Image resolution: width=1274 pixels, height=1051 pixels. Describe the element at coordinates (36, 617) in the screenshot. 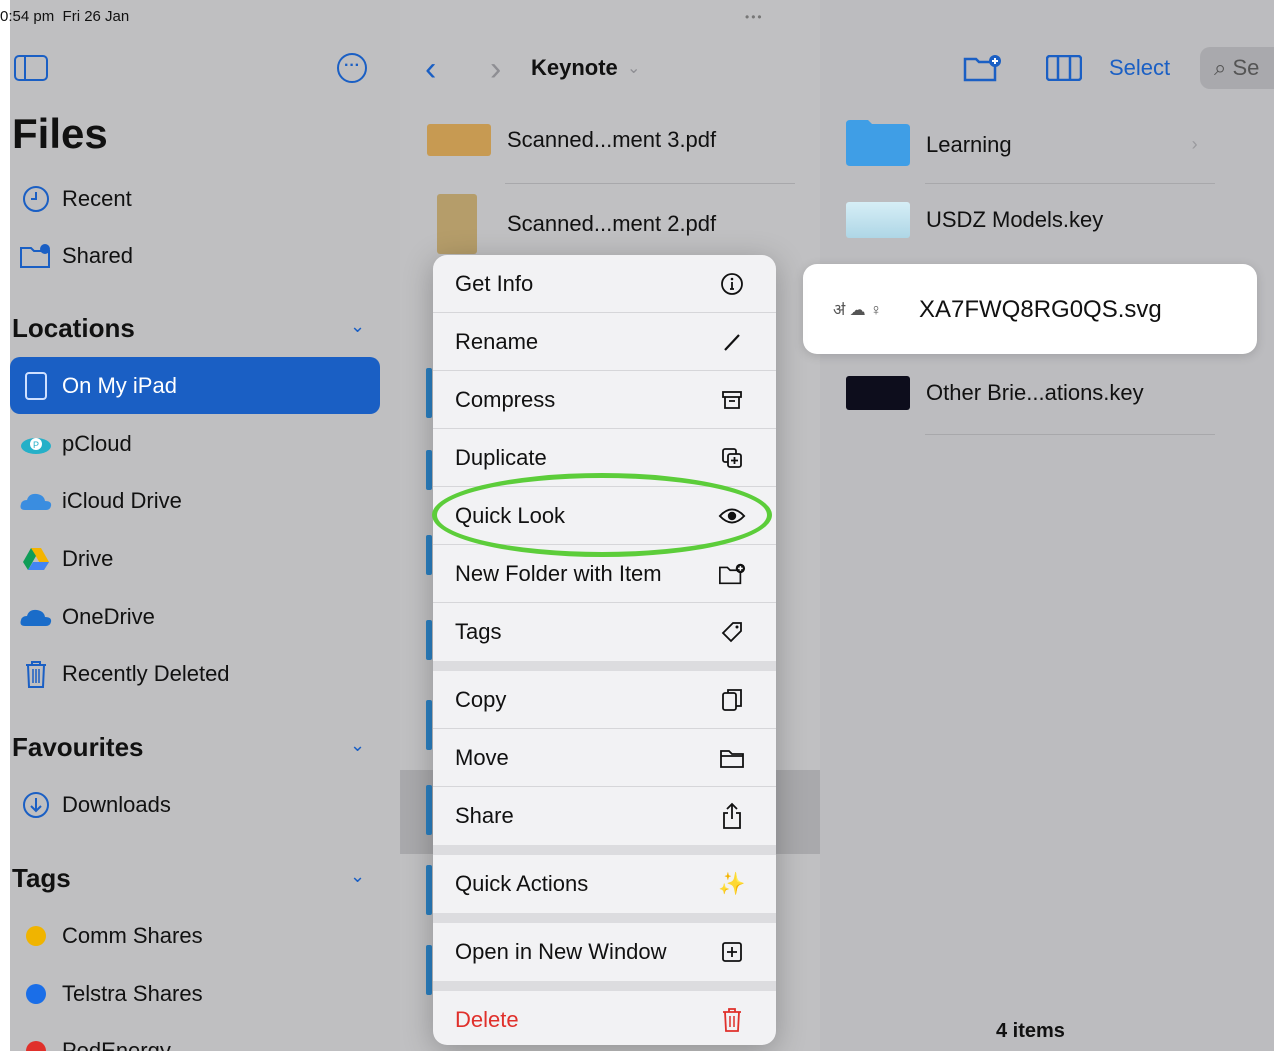

I see `onedrive-icon` at that location.